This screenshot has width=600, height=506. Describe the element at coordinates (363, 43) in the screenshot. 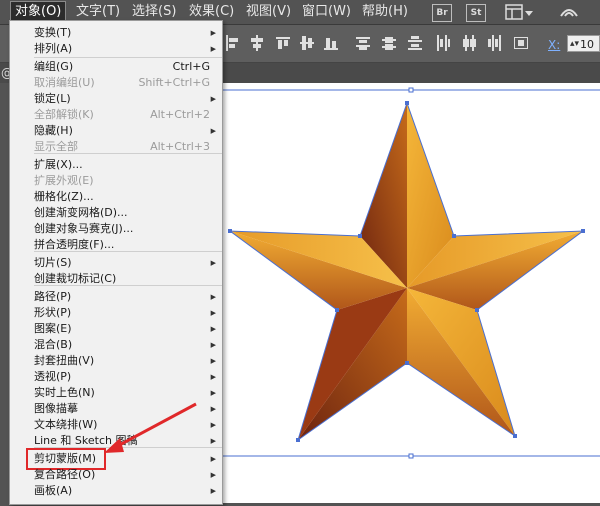

I see `distribute-top-icon` at that location.